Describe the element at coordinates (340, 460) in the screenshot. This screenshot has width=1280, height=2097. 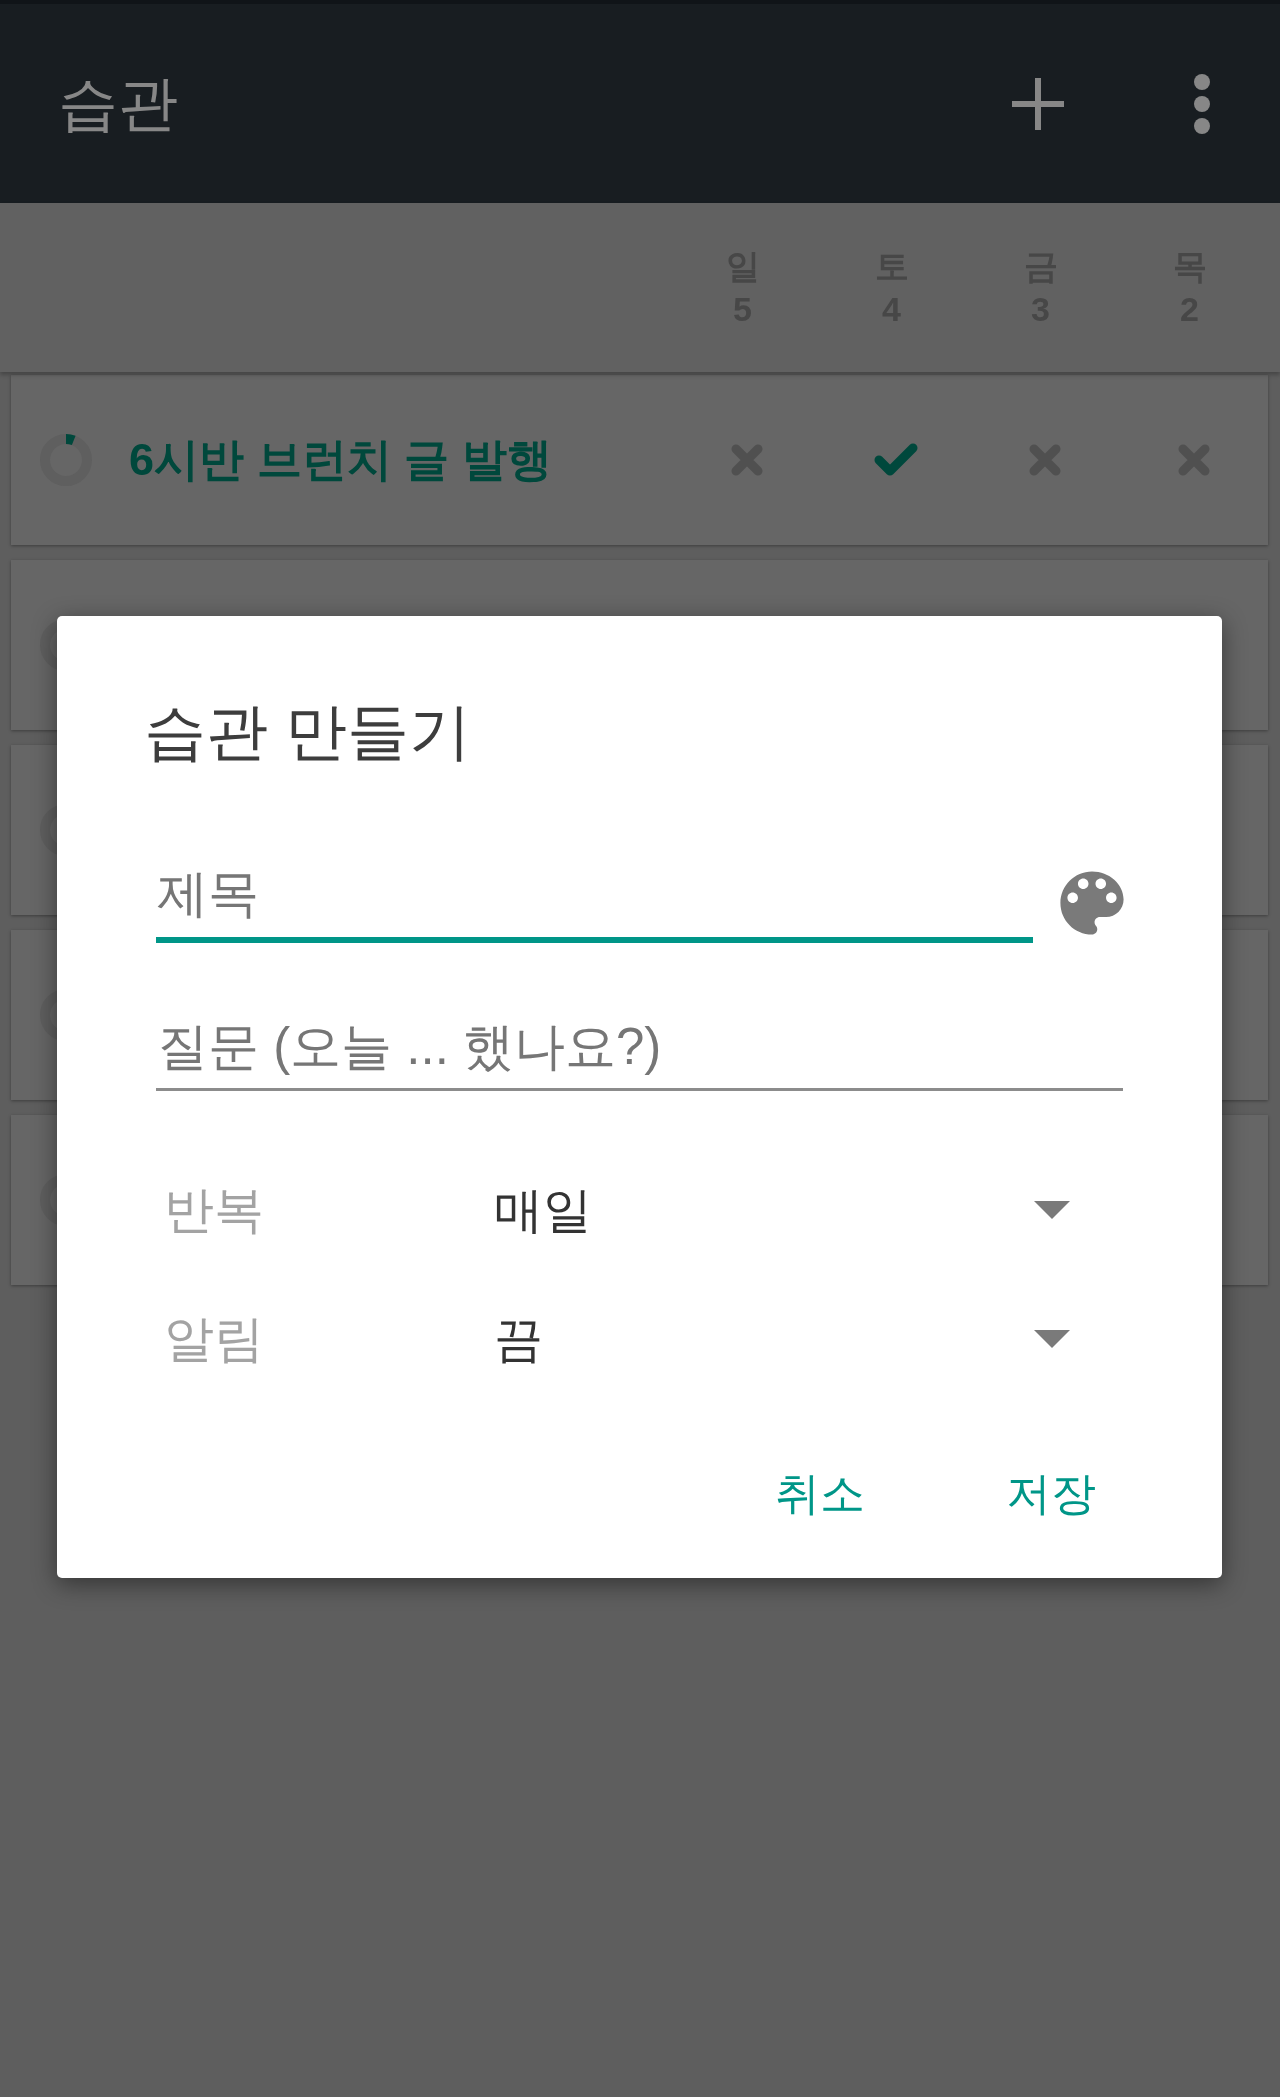
I see `habit-name: 6시반 브런치 글 발행` at that location.